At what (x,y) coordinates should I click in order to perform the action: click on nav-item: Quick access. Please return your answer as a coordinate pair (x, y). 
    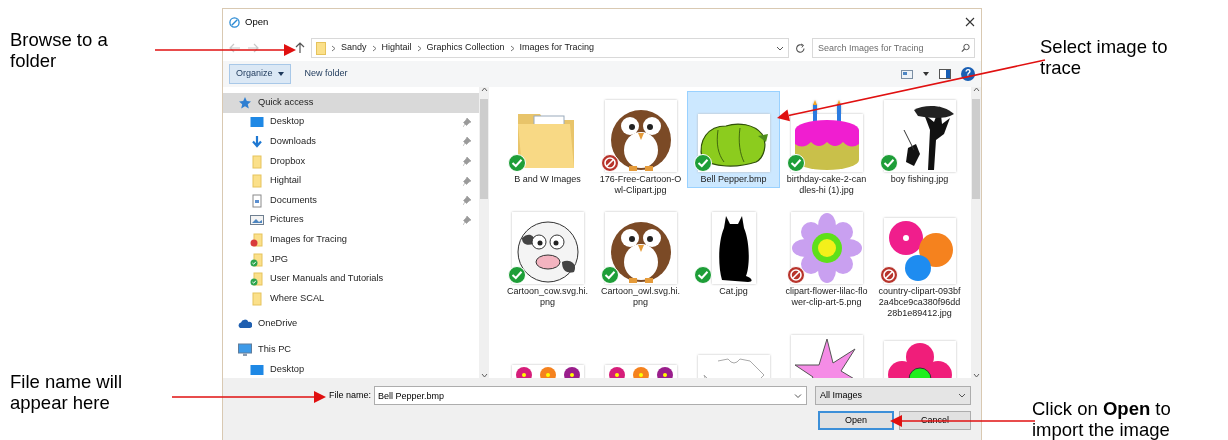
    Looking at the image, I should click on (351, 103).